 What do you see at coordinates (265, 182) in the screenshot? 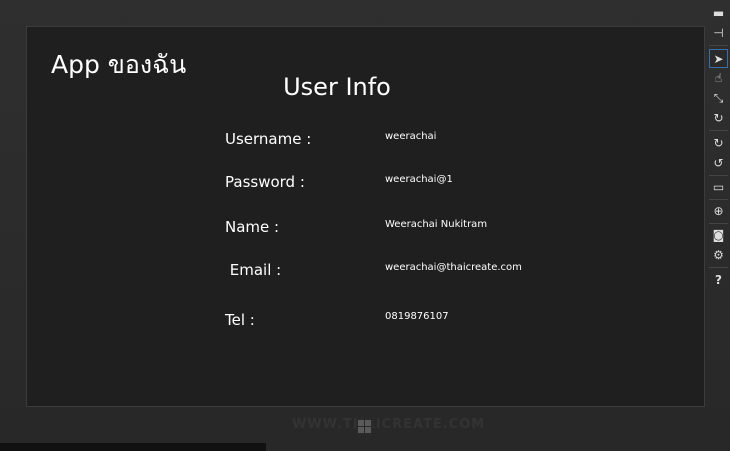
I see `password-label: Password :` at bounding box center [265, 182].